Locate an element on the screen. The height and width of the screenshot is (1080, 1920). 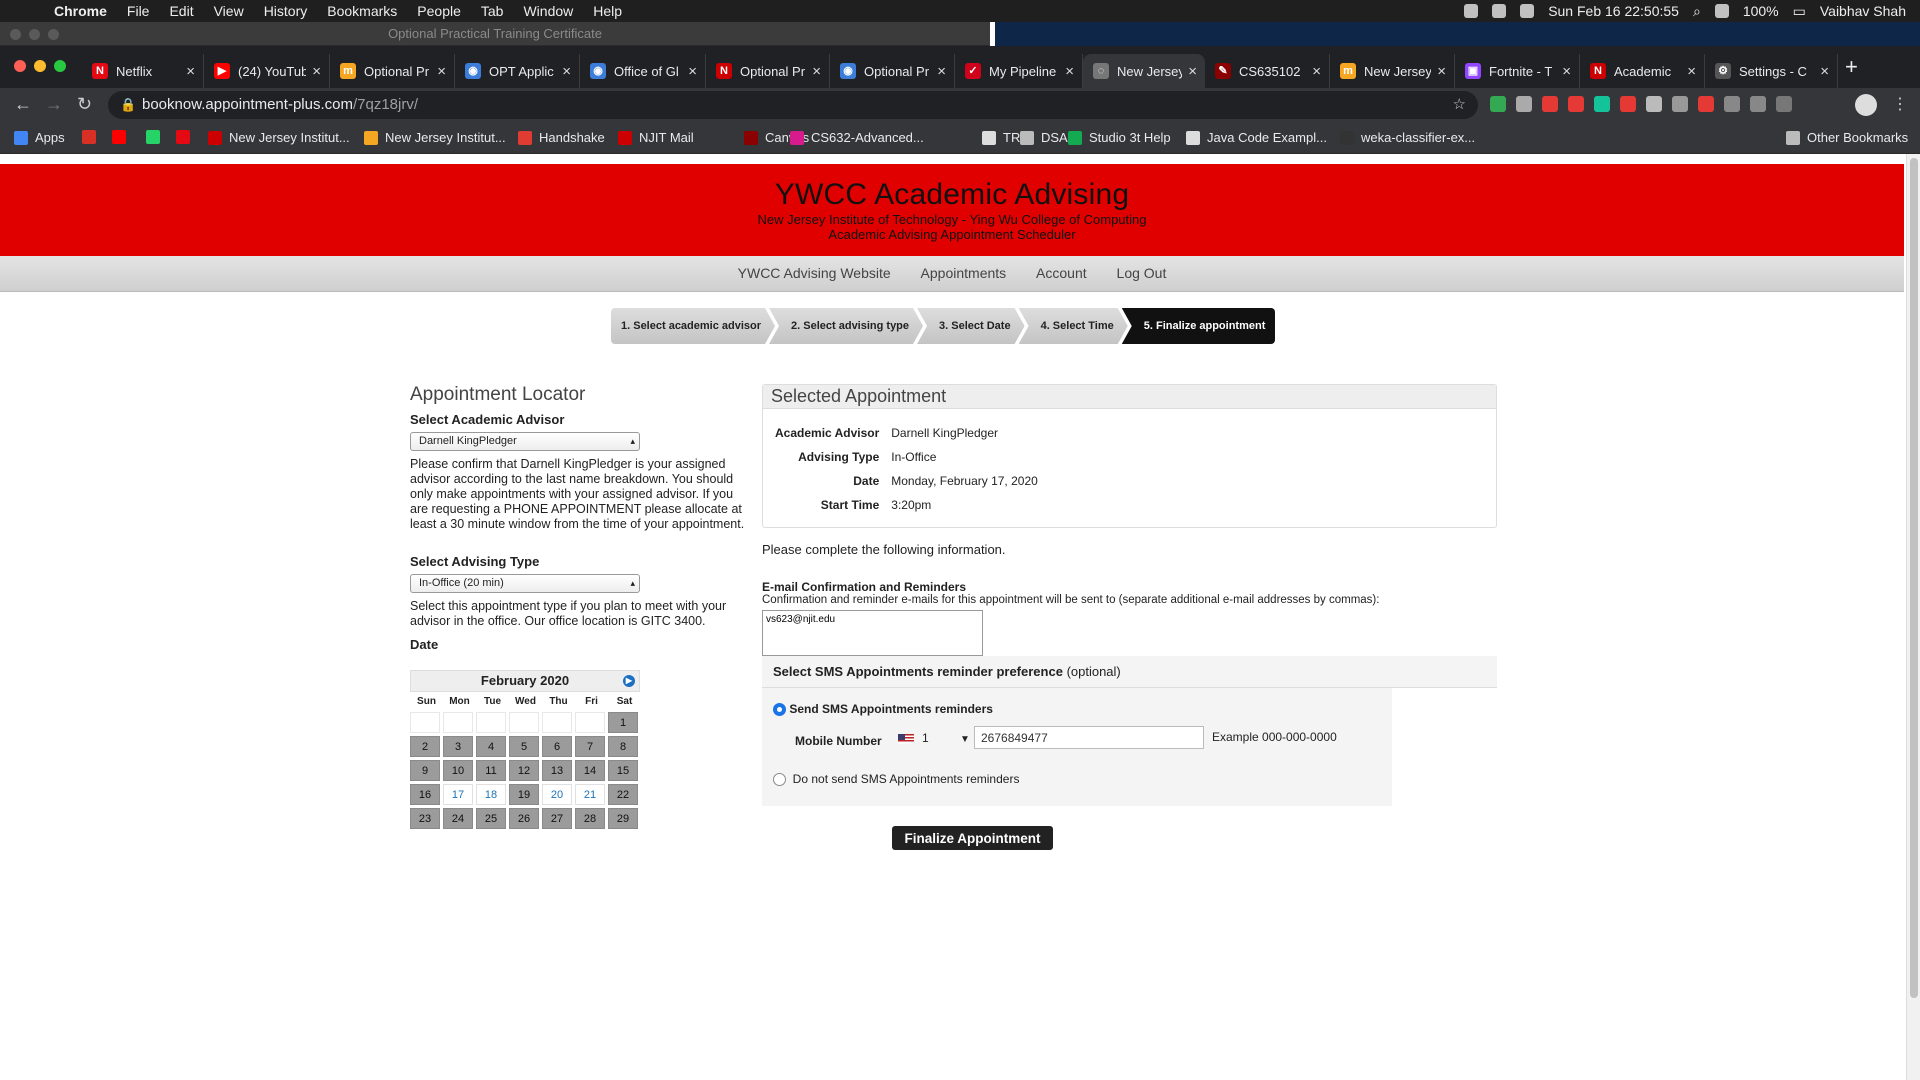
wifi-icon is located at coordinates (1721, 11).